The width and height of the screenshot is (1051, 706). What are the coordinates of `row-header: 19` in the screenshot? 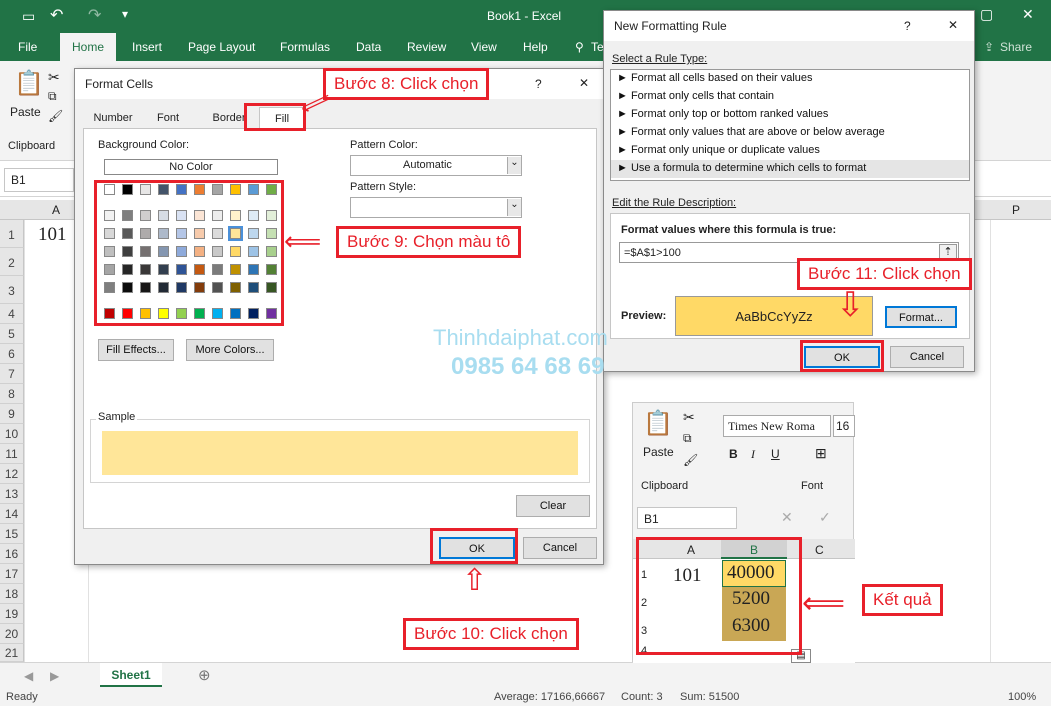 It's located at (12, 614).